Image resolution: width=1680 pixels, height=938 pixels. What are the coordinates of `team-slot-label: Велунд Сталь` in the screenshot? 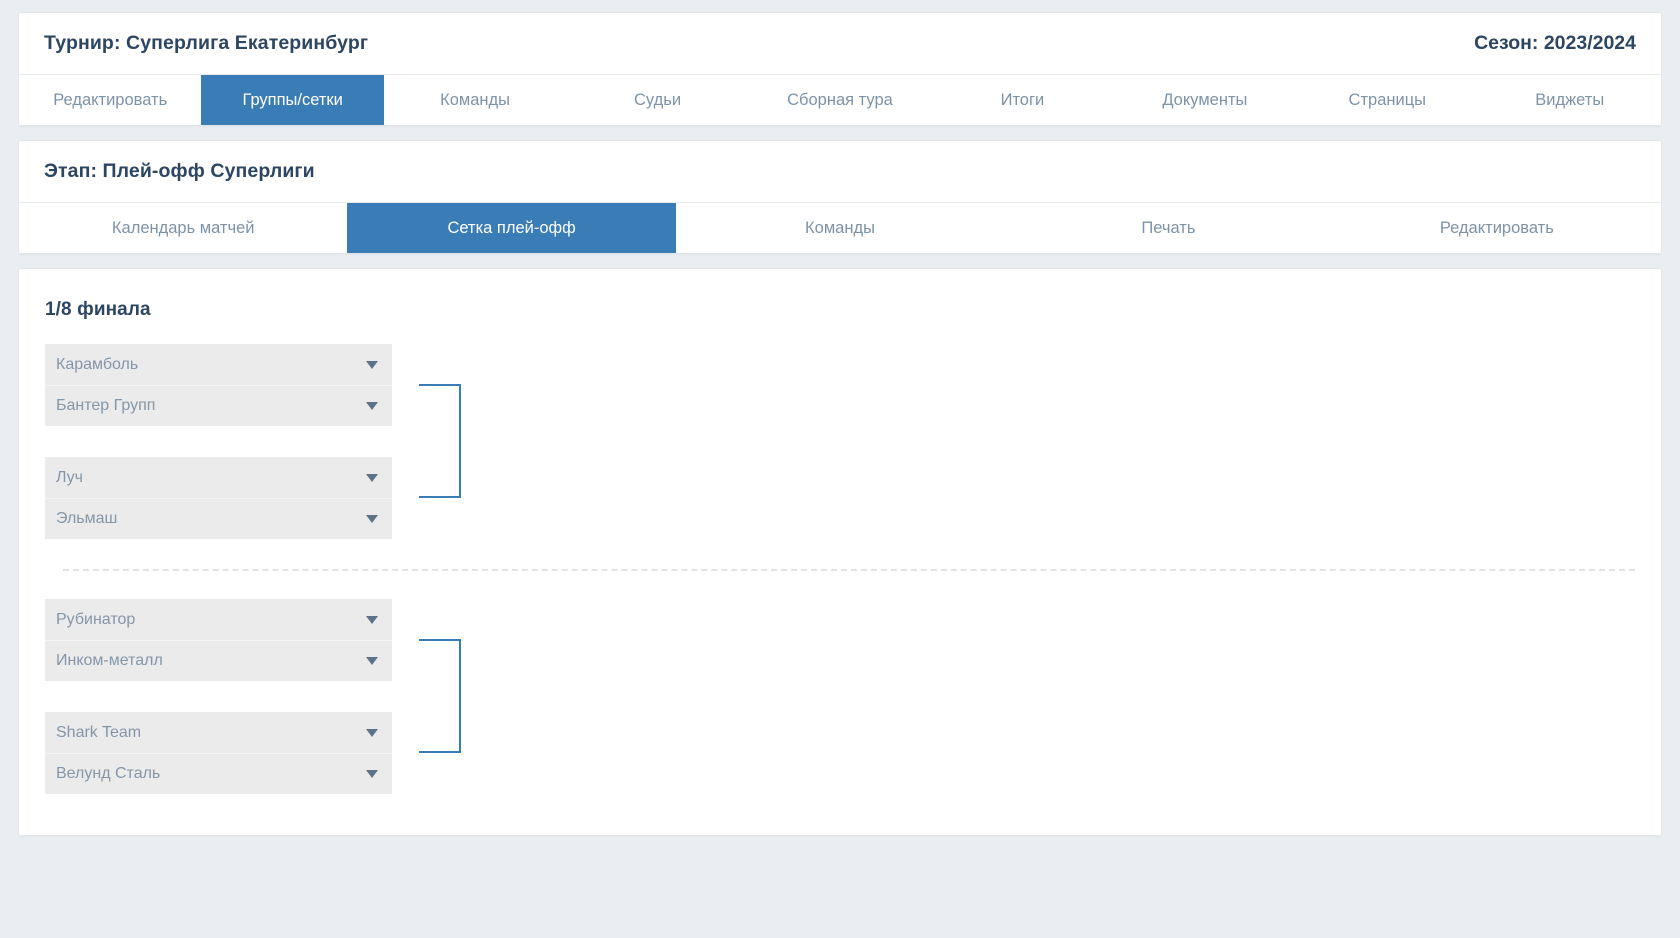 It's located at (108, 773).